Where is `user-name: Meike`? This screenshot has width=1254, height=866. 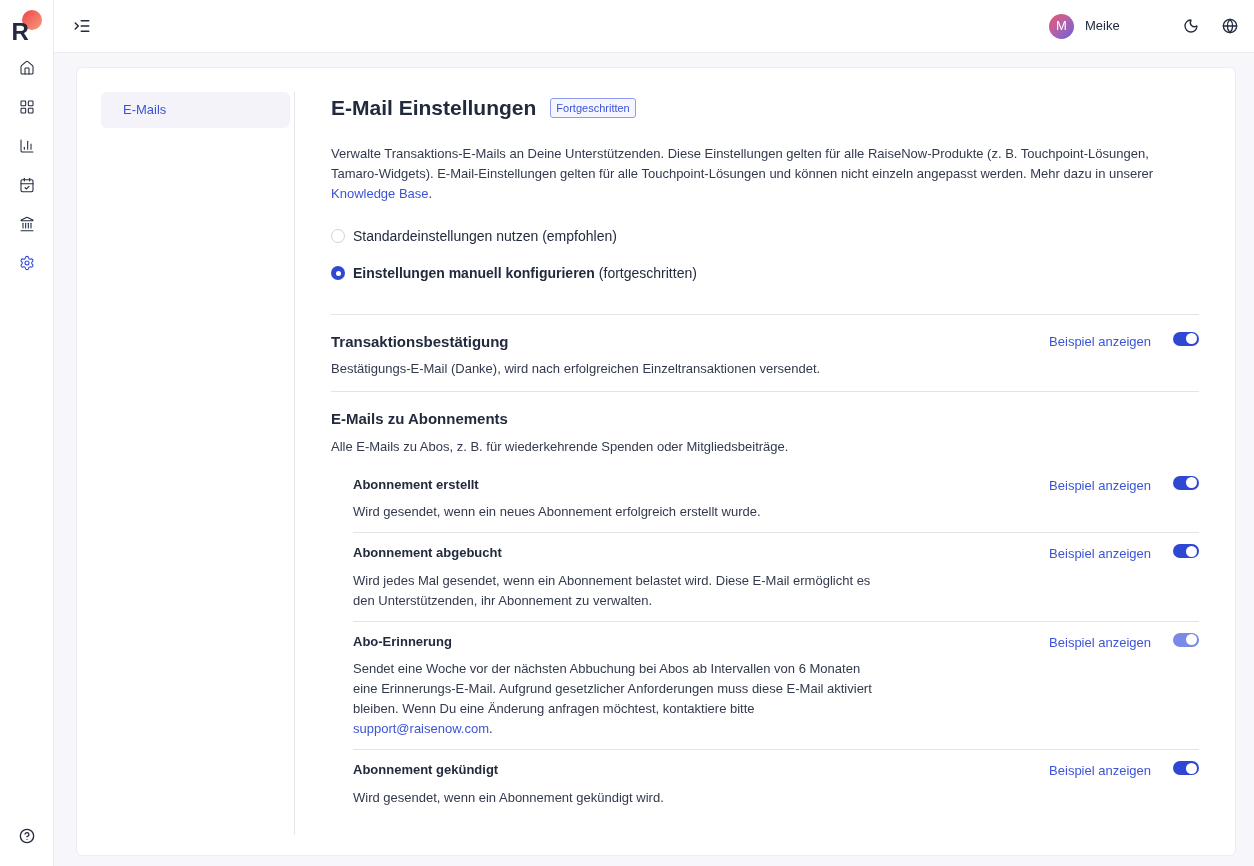
user-name: Meike is located at coordinates (1103, 26).